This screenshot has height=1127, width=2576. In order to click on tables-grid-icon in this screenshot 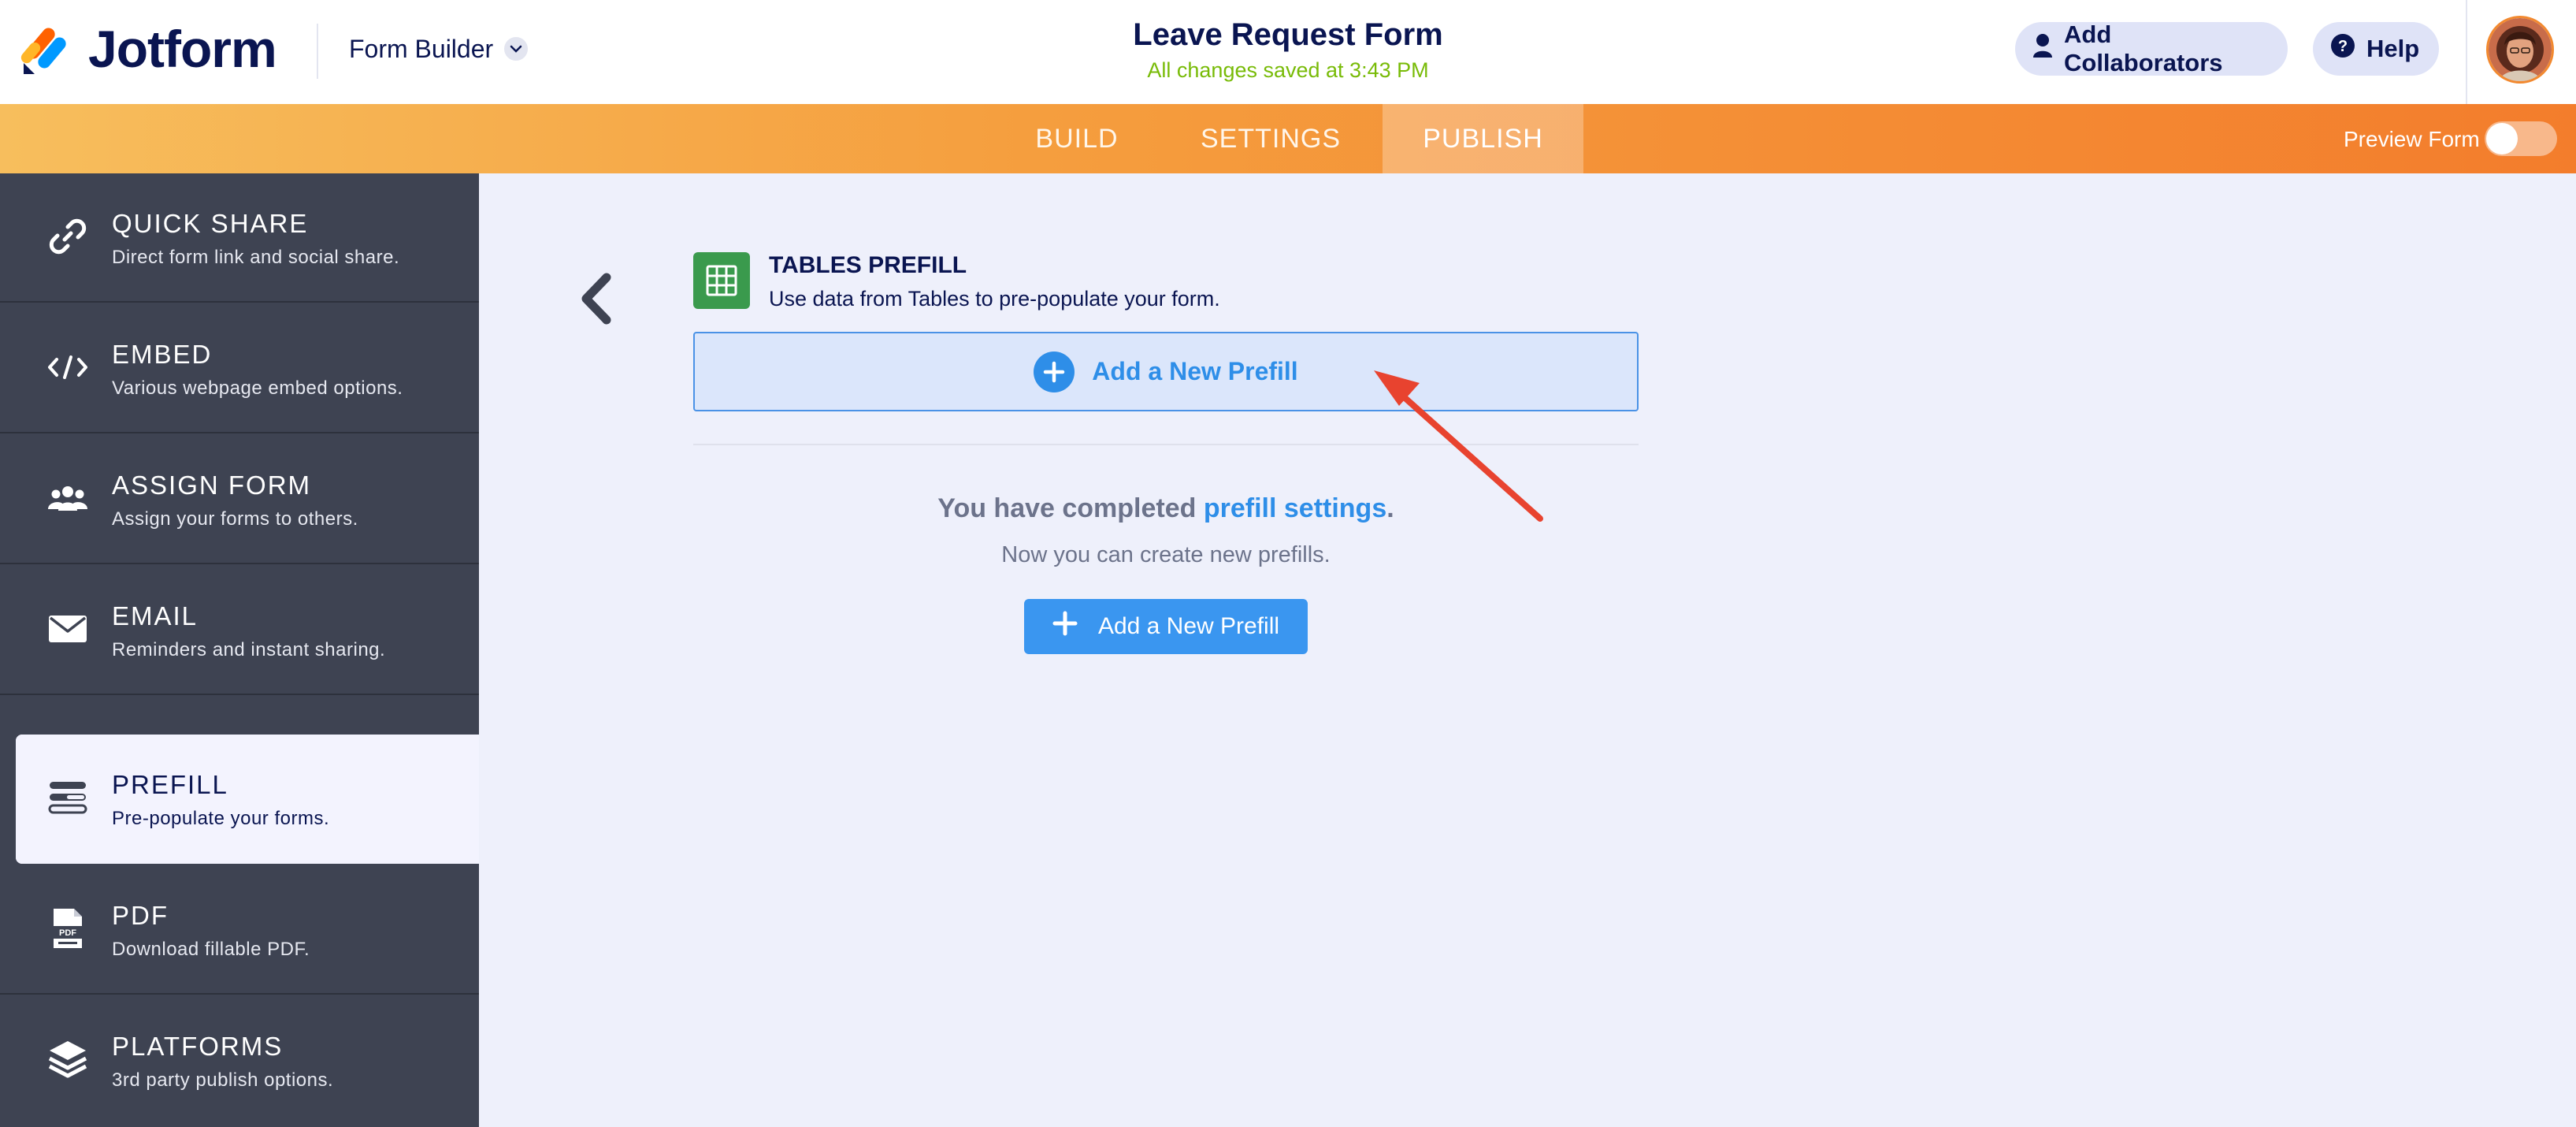, I will do `click(721, 280)`.